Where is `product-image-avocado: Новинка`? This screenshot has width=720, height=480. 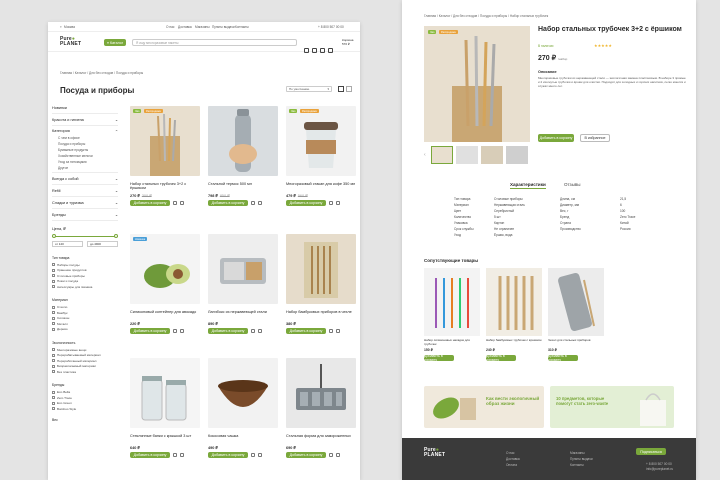 product-image-avocado: Новинка is located at coordinates (165, 269).